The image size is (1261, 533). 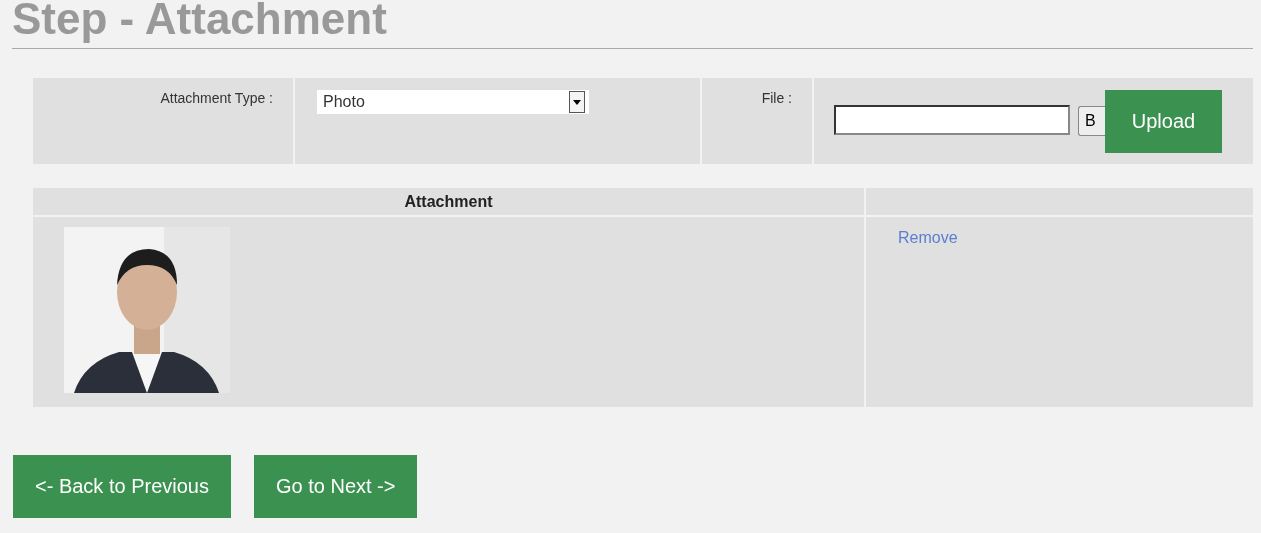 What do you see at coordinates (335, 486) in the screenshot?
I see `next-button: Go to Next ->` at bounding box center [335, 486].